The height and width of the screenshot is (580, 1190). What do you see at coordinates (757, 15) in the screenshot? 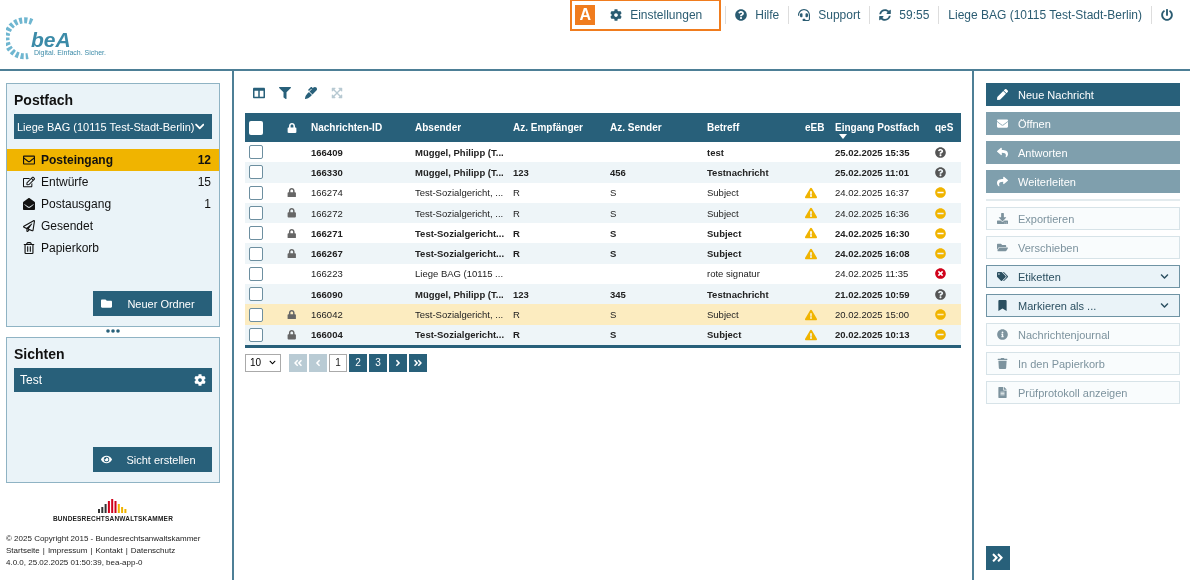
I see `help-link: Hilfe` at bounding box center [757, 15].